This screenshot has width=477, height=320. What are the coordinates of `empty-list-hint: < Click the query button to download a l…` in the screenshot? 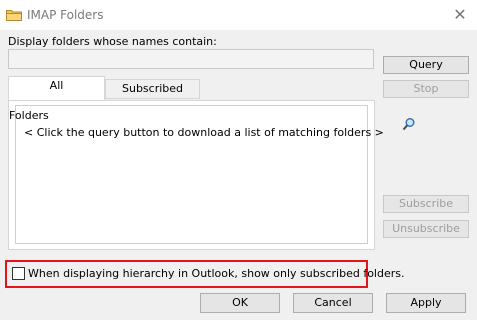 It's located at (204, 132).